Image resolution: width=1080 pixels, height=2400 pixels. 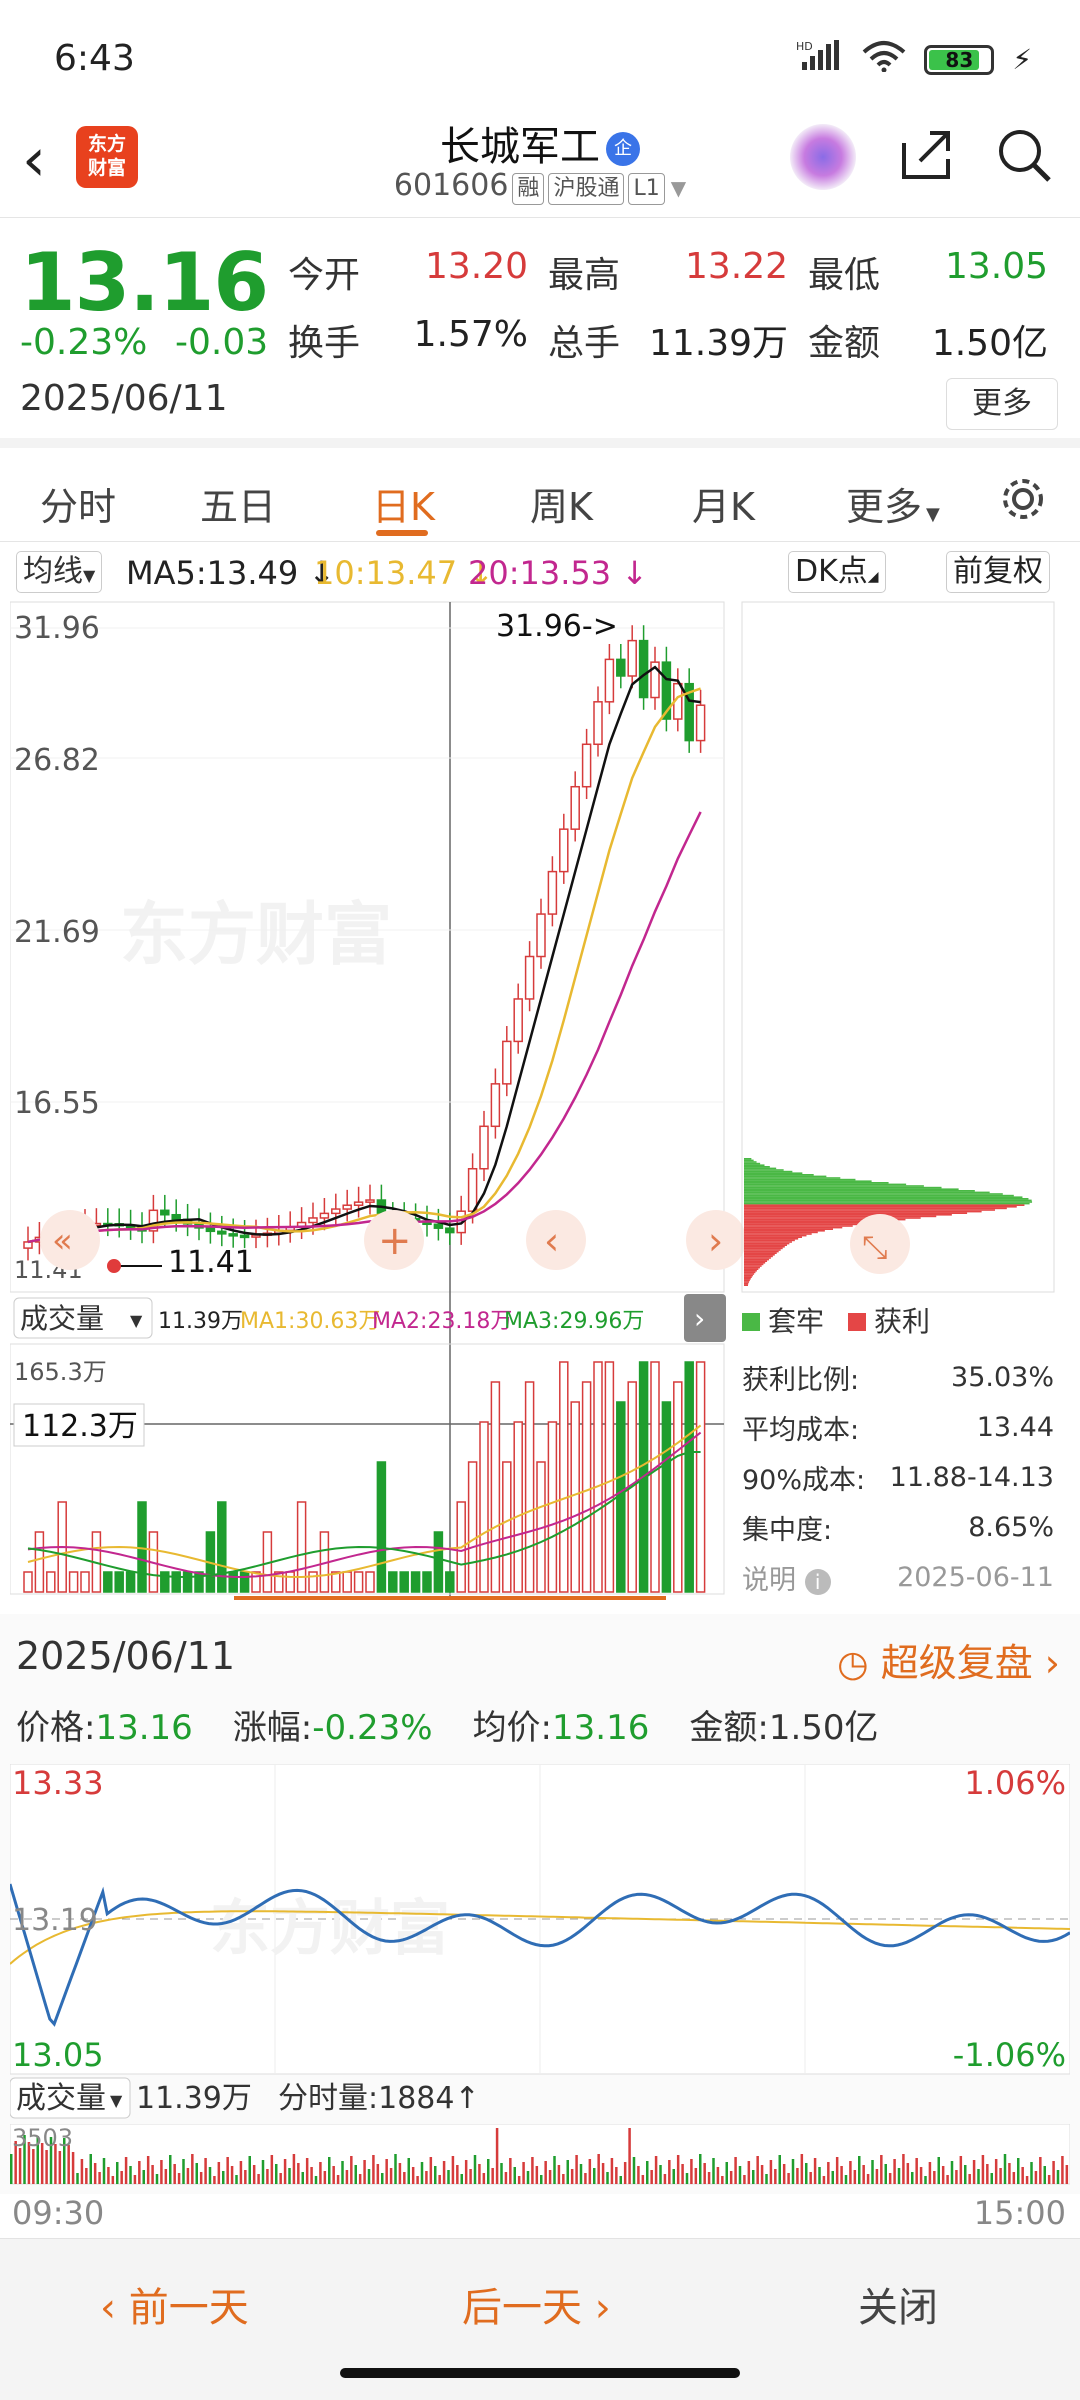 I want to click on legend-trap-label: 套牢, so click(x=796, y=1321).